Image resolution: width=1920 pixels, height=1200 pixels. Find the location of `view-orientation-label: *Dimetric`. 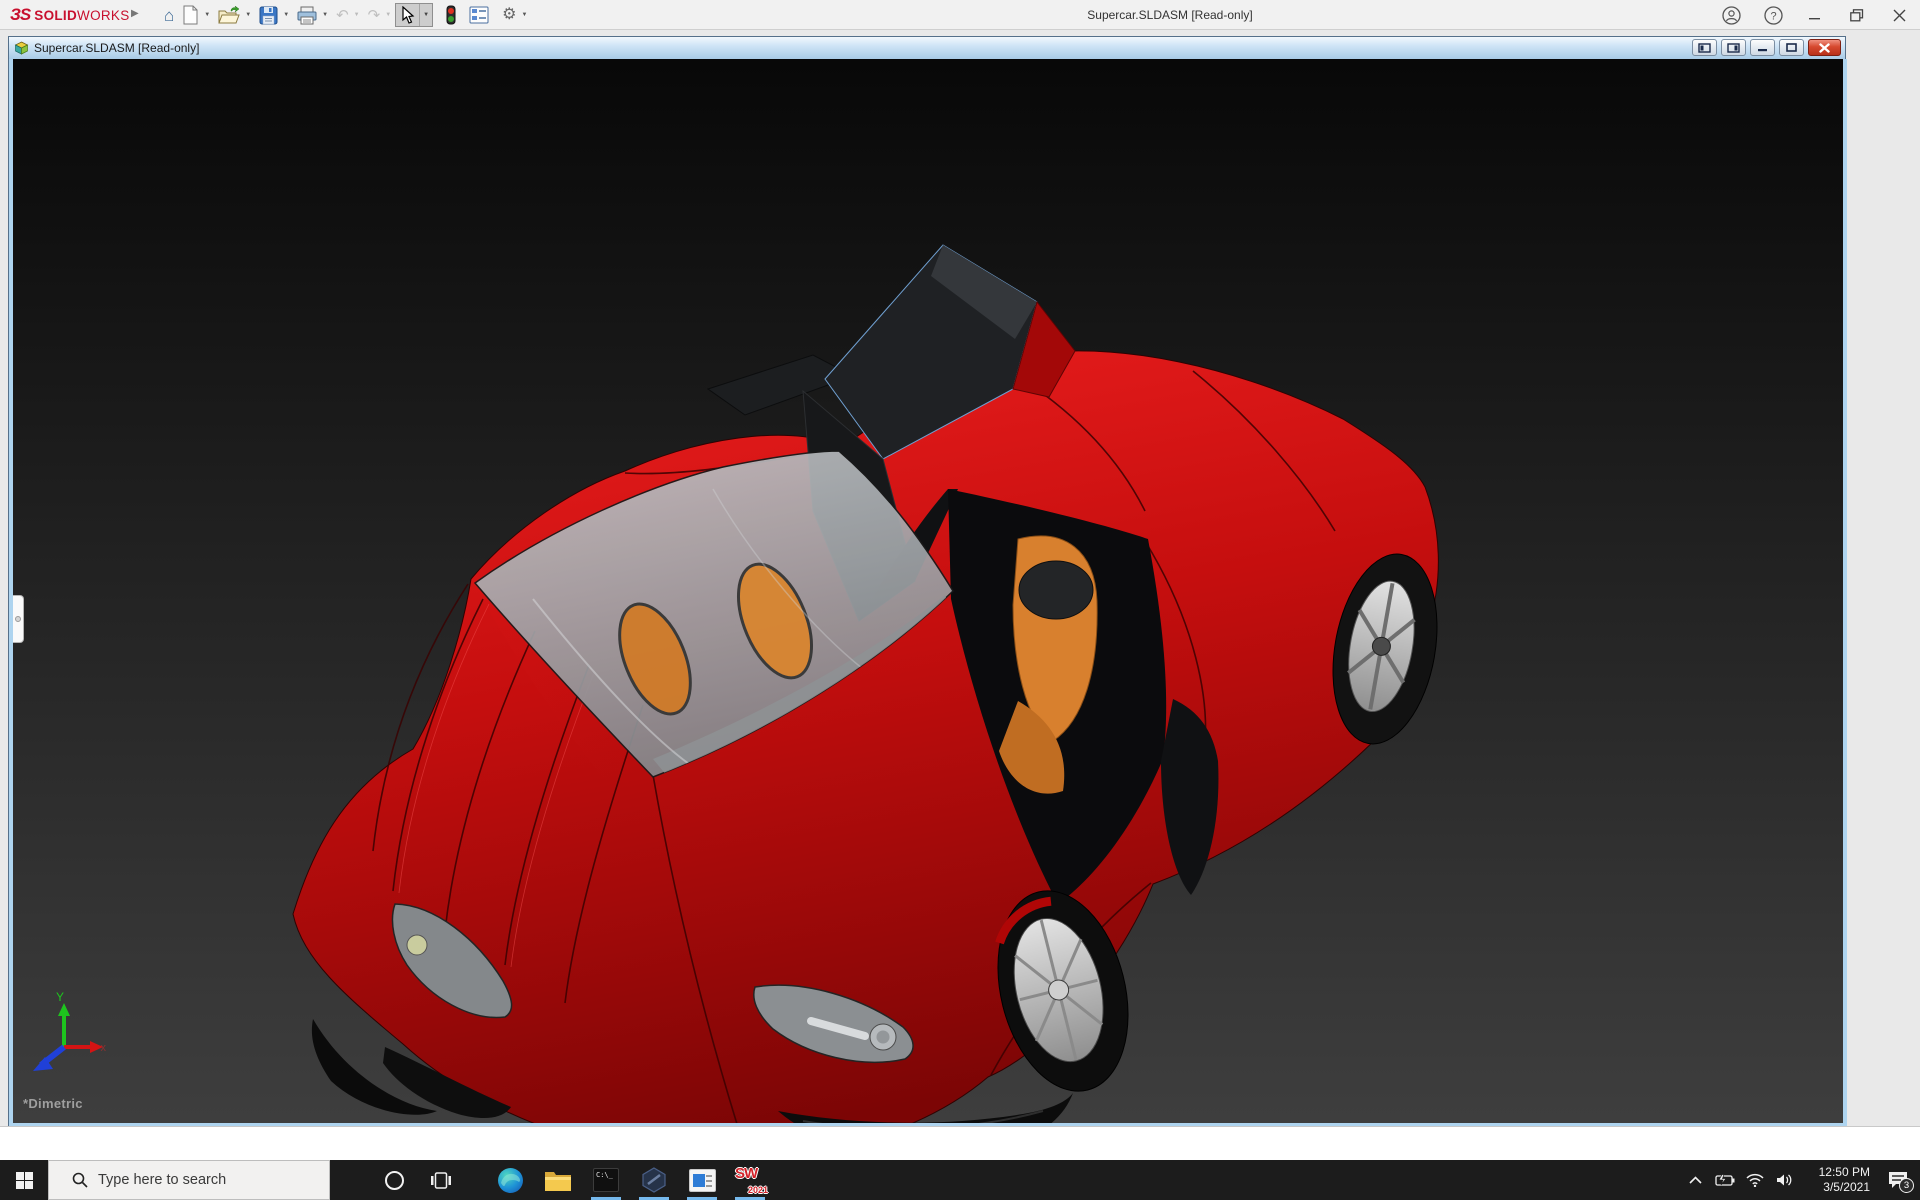

view-orientation-label: *Dimetric is located at coordinates (53, 1103).